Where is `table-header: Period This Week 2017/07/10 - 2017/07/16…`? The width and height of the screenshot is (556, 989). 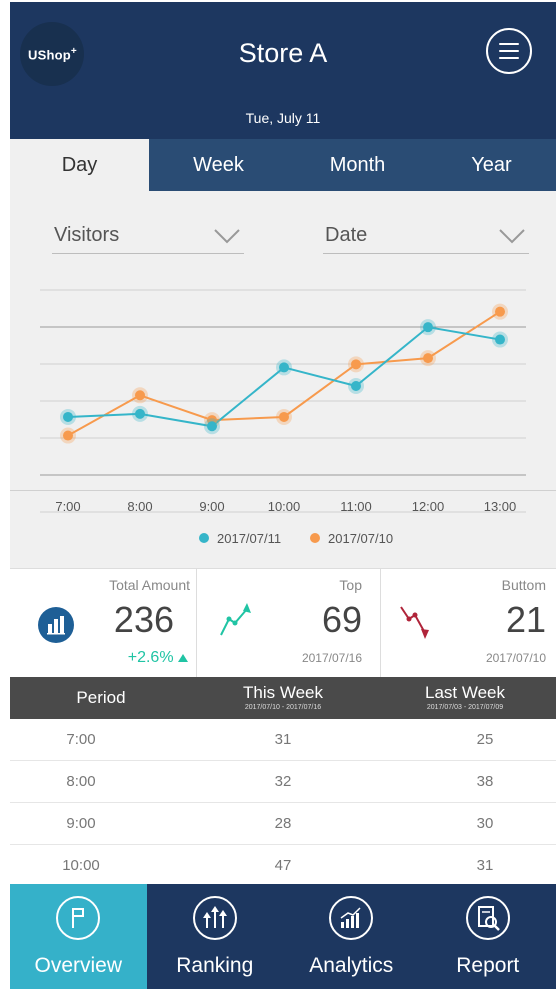
table-header: Period This Week 2017/07/10 - 2017/07/16… is located at coordinates (283, 698).